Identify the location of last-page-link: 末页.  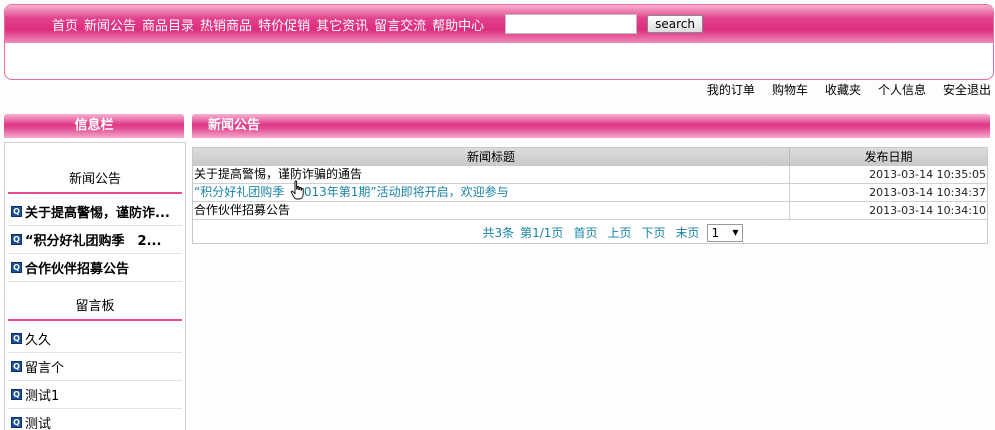
(688, 232).